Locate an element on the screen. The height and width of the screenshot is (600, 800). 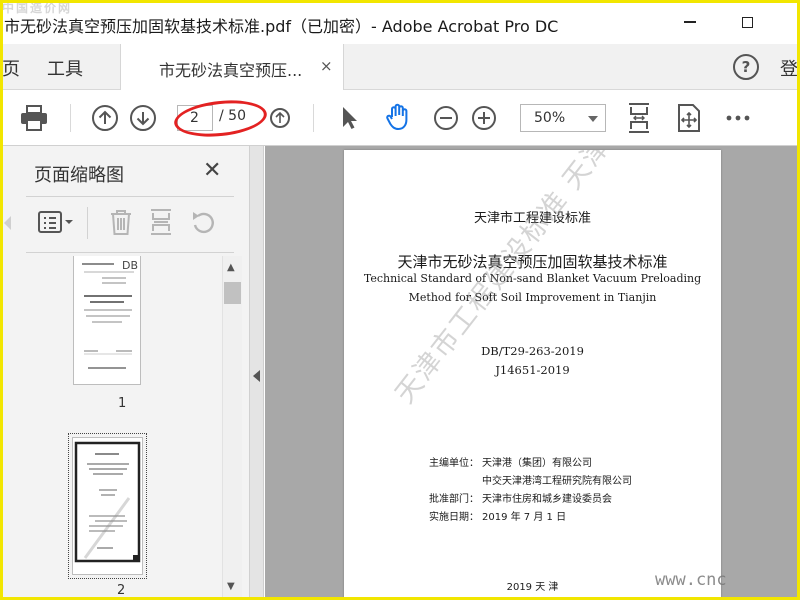
fit-page-button is located at coordinates (639, 118).